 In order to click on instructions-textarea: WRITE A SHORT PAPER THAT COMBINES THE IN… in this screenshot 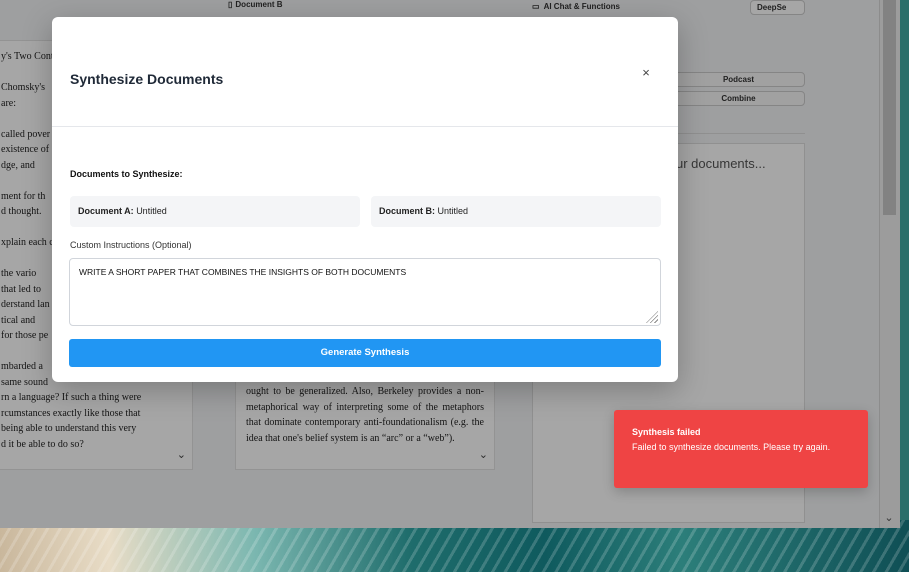, I will do `click(365, 292)`.